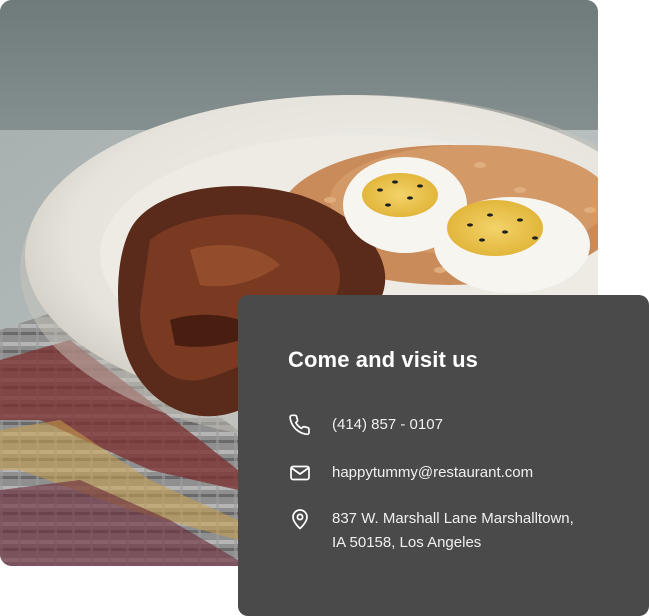 This screenshot has width=649, height=616. What do you see at coordinates (300, 473) in the screenshot?
I see `mail-icon` at bounding box center [300, 473].